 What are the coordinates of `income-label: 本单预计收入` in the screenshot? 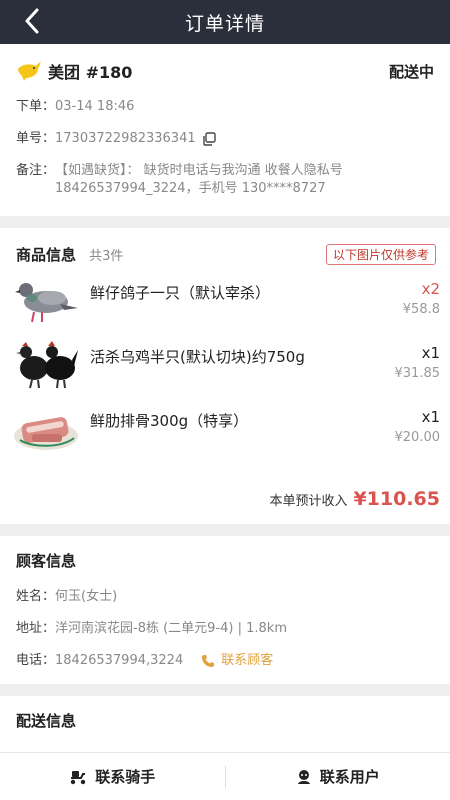 It's located at (308, 501).